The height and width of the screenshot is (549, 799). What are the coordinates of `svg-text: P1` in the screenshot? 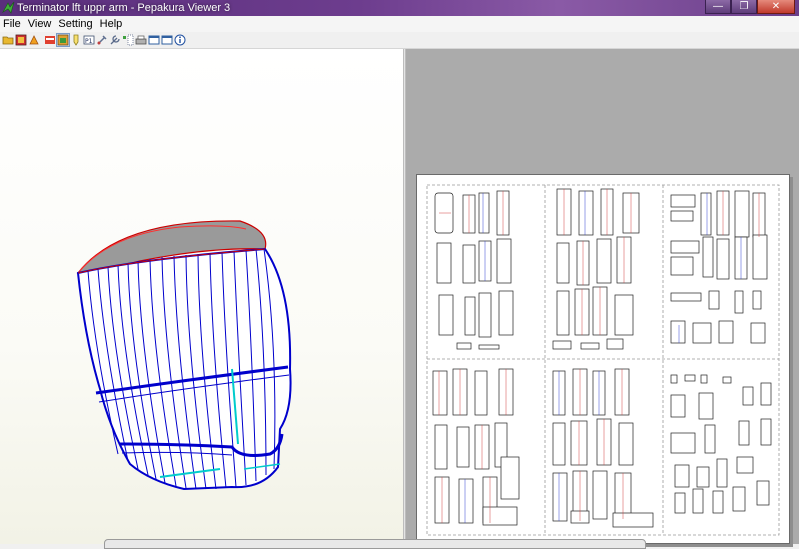 It's located at (89, 41).